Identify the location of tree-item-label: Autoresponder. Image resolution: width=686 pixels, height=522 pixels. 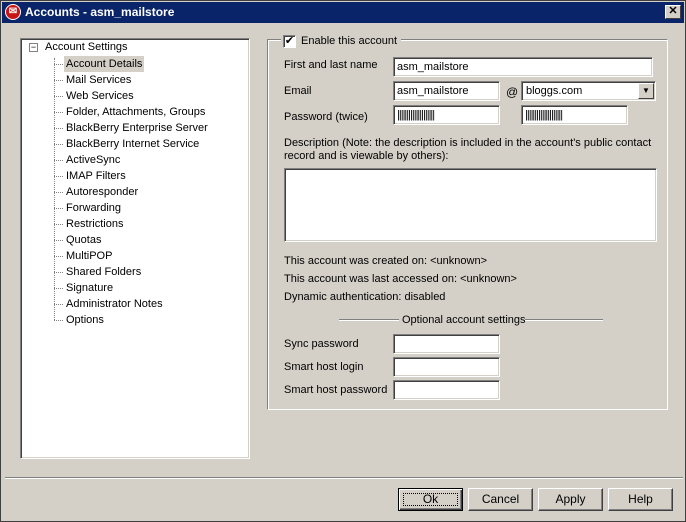
(102, 192).